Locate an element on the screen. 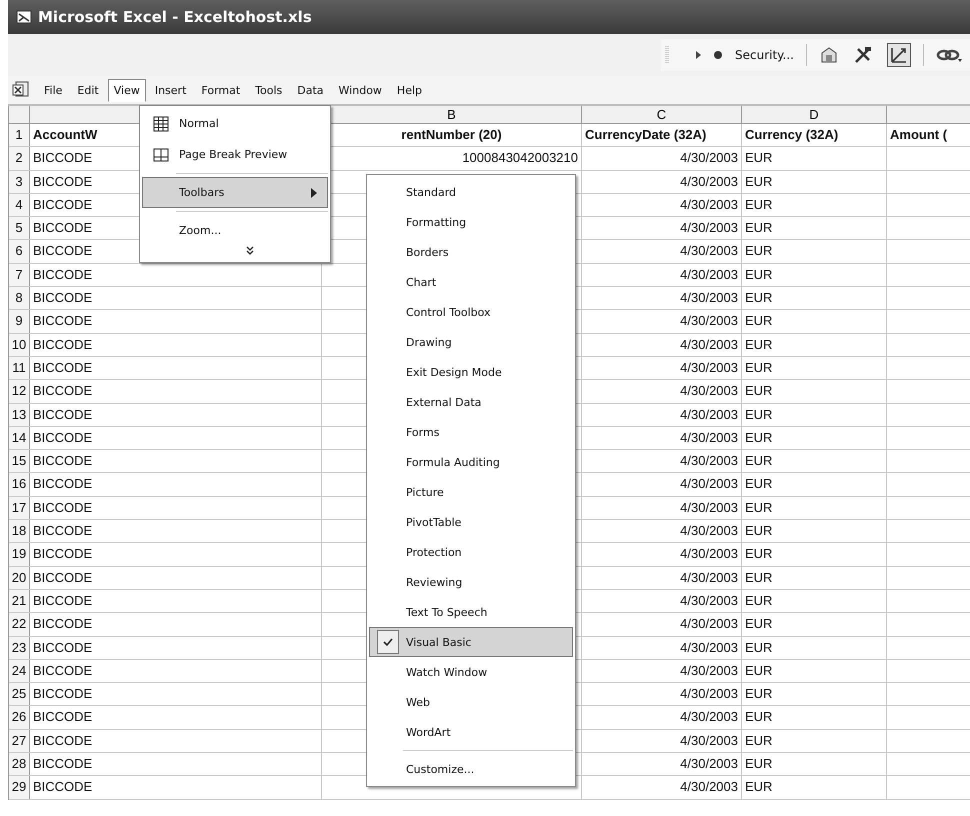 This screenshot has width=970, height=816. menu-item: Formatting is located at coordinates (471, 222).